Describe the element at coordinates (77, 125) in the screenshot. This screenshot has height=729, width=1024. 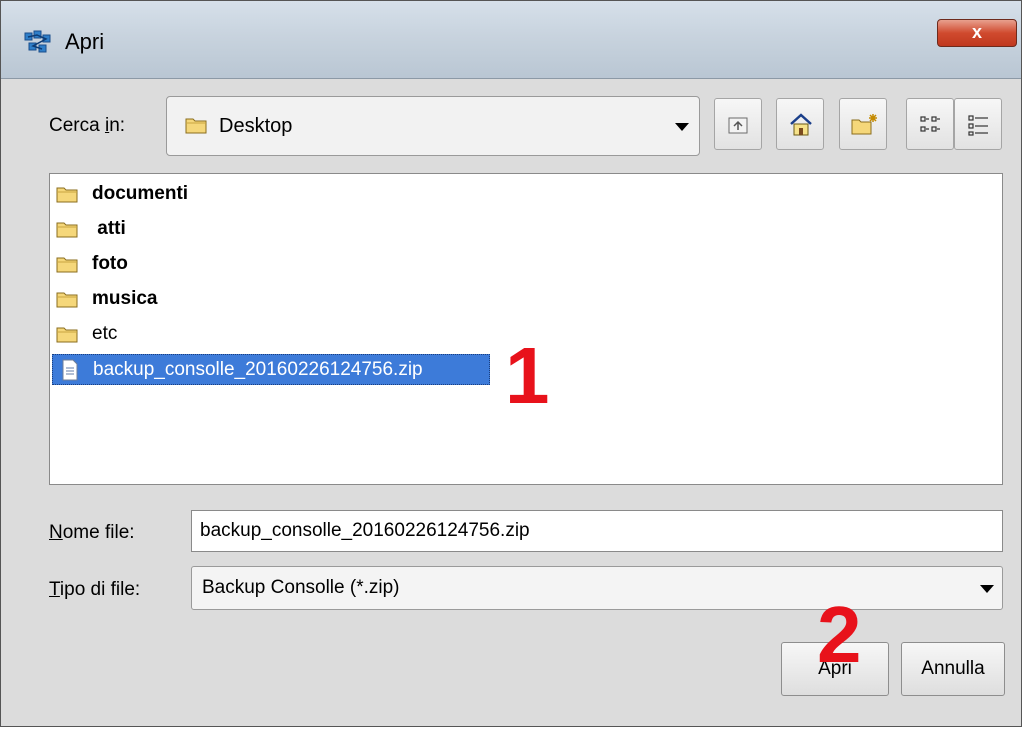
I see `look-in-label-prefix: Cerca` at that location.